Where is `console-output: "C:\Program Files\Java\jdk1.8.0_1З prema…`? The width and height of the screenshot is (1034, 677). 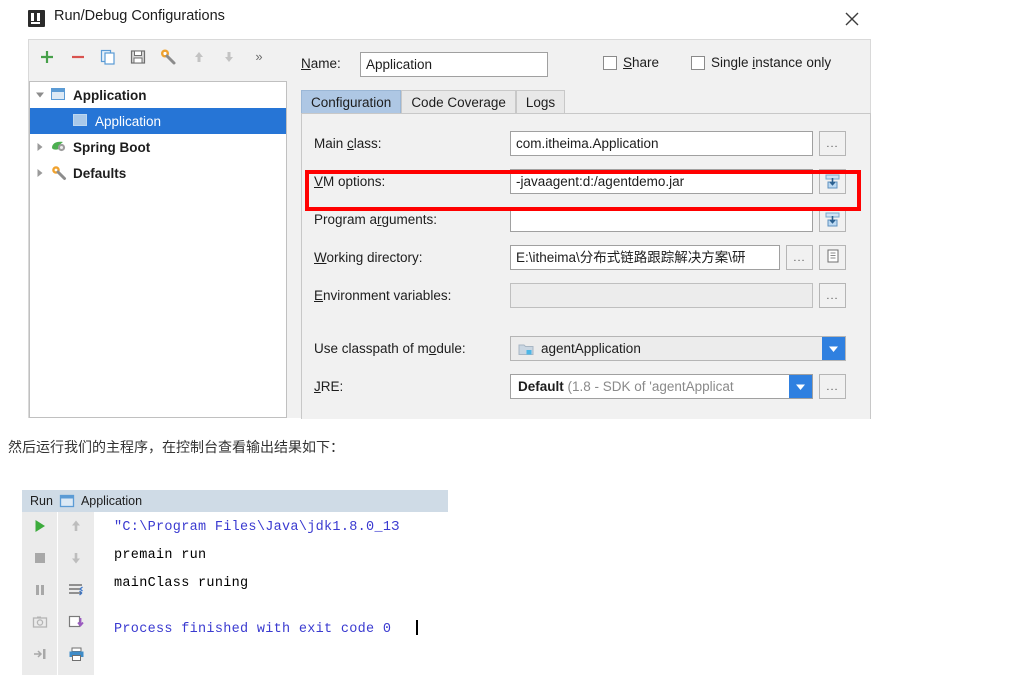
console-output: "C:\Program Files\Java\jdk1.8.0_1З prema… is located at coordinates (272, 593).